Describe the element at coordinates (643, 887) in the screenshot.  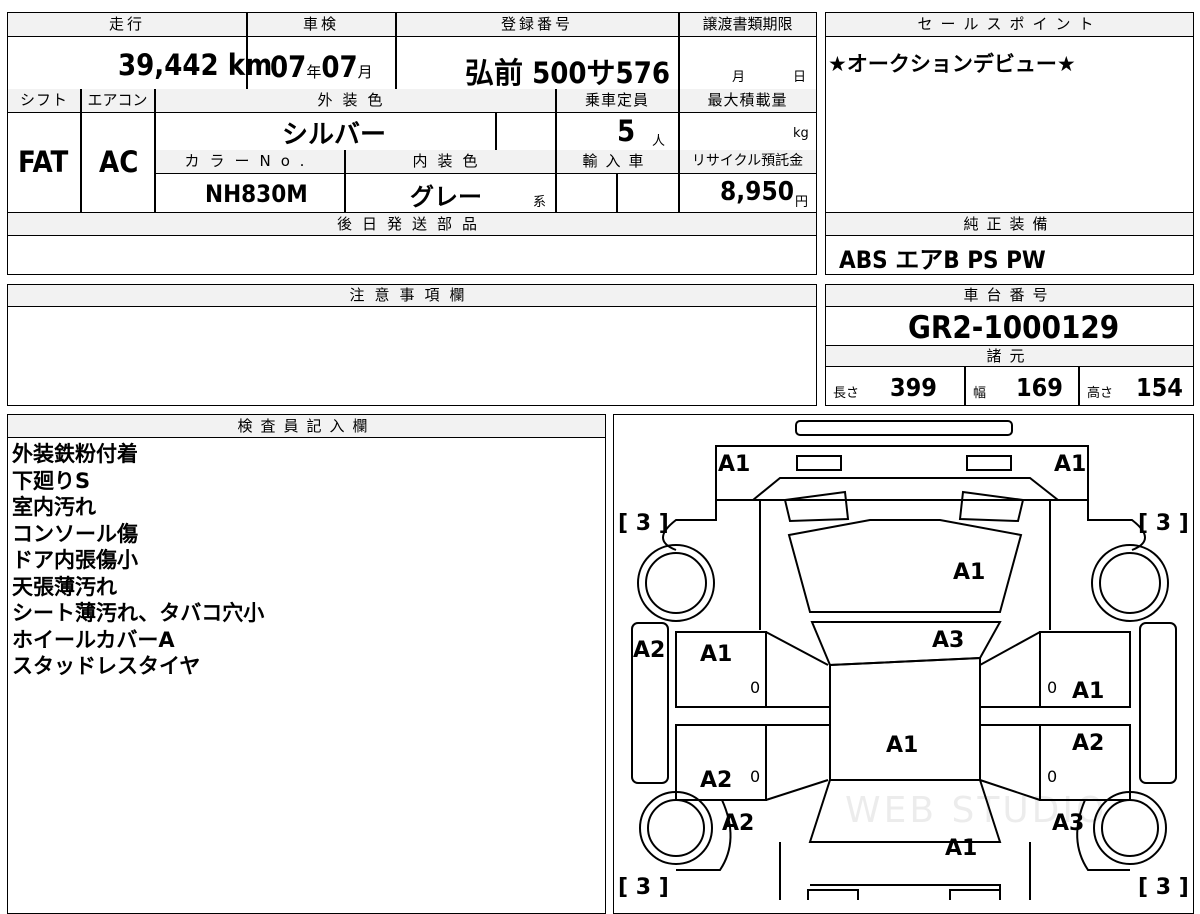
I see `tread-rear-left: [ 3 ]` at that location.